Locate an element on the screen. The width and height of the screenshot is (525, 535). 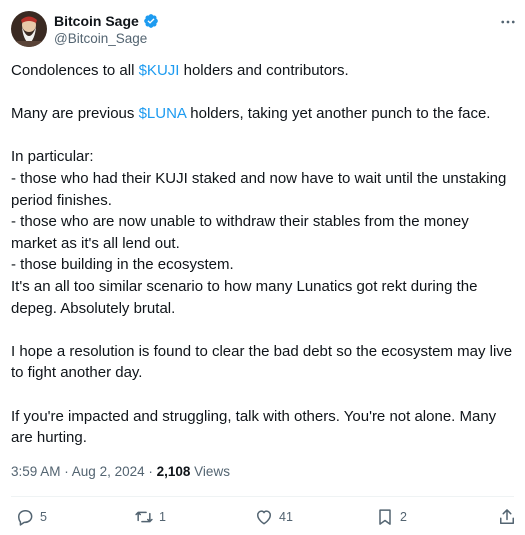
tweet-date: Aug 2, 2024 is located at coordinates (108, 471).